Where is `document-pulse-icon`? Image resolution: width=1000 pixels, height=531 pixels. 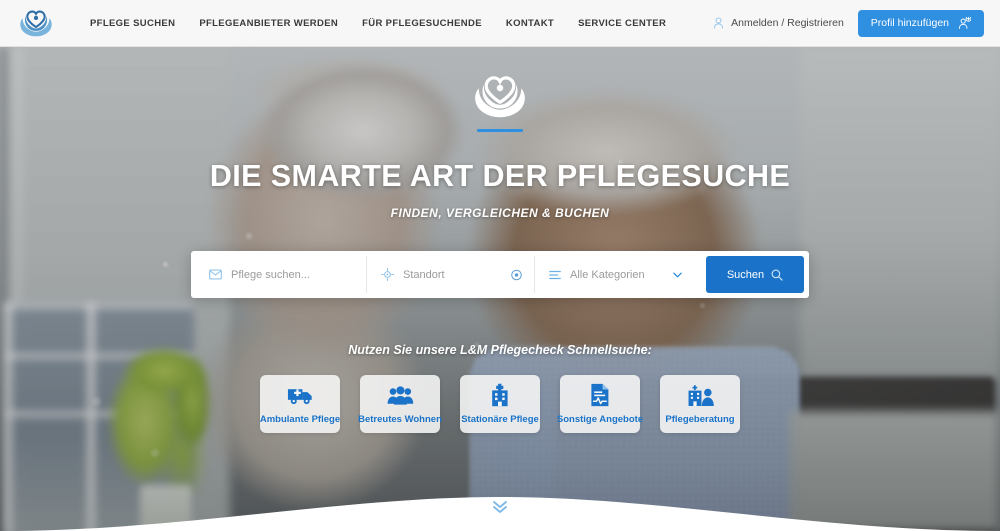
document-pulse-icon is located at coordinates (600, 395).